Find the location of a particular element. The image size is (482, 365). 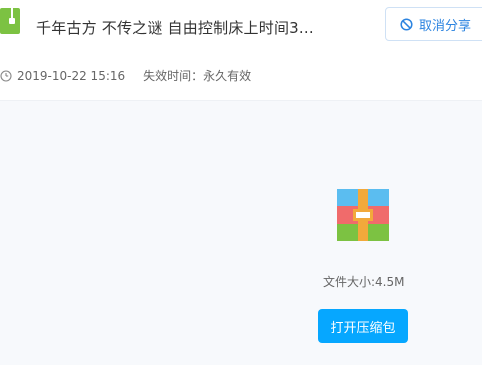

open-archive-button: 打开压缩包 is located at coordinates (363, 326).